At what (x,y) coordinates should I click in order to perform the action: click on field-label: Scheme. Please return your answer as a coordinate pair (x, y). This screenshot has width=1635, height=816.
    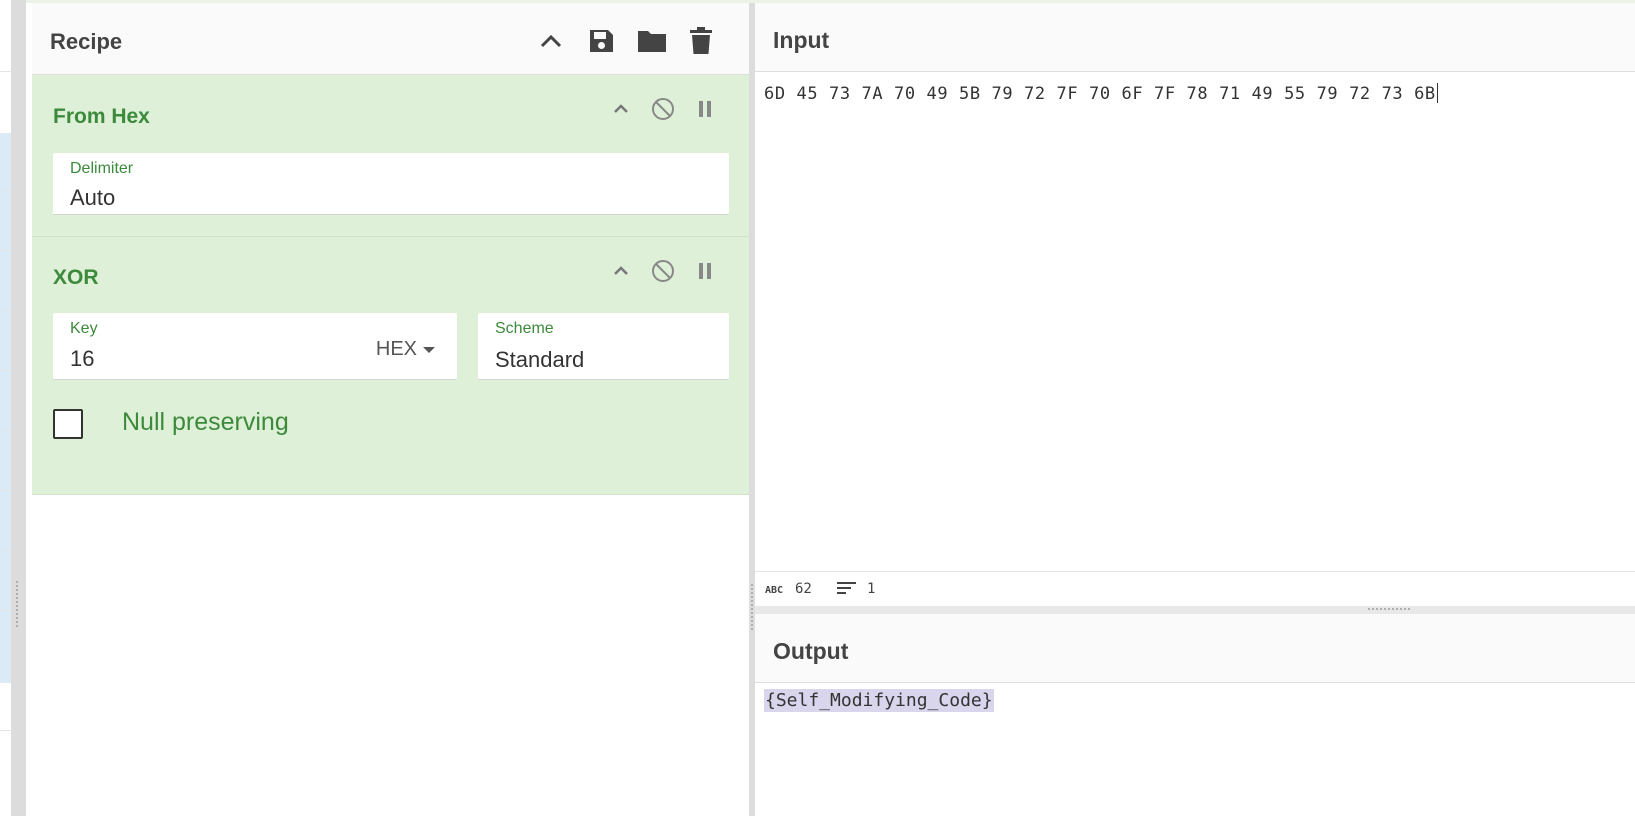
    Looking at the image, I should click on (524, 328).